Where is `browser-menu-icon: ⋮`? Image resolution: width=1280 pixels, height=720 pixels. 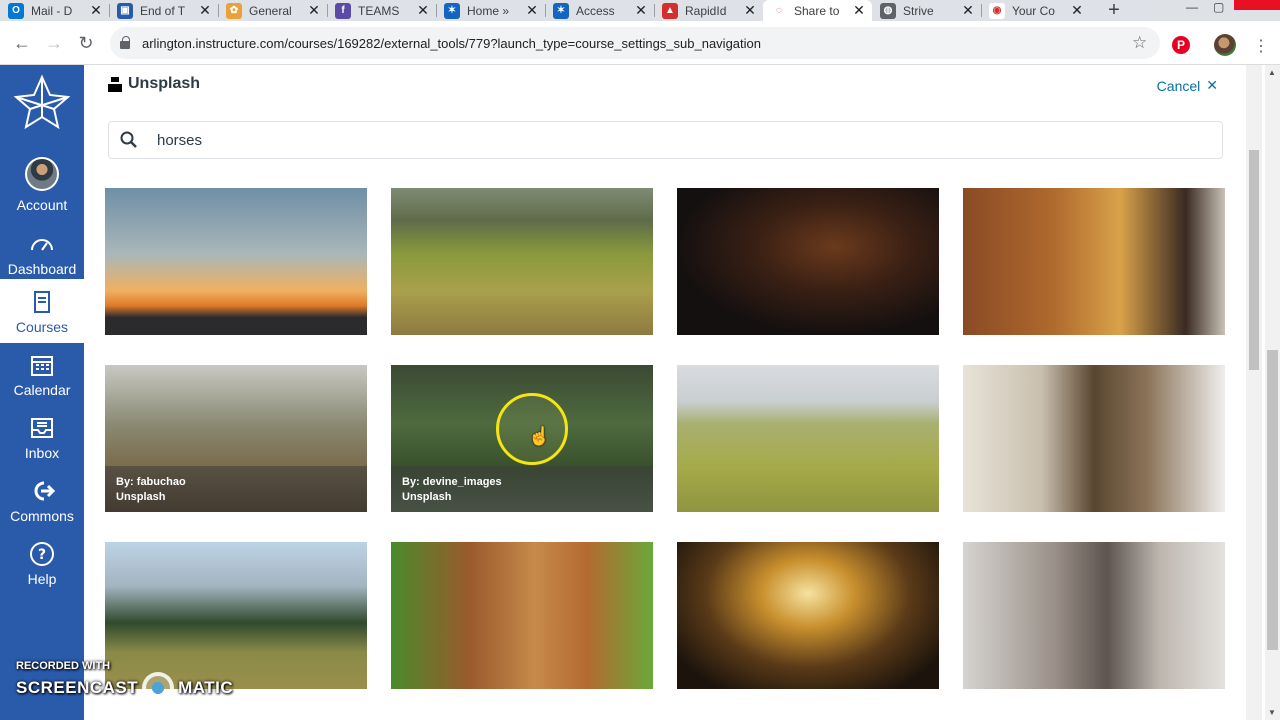
browser-menu-icon: ⋮ is located at coordinates (1261, 46).